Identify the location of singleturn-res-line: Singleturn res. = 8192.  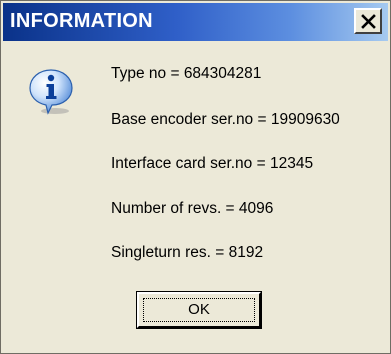
(187, 252).